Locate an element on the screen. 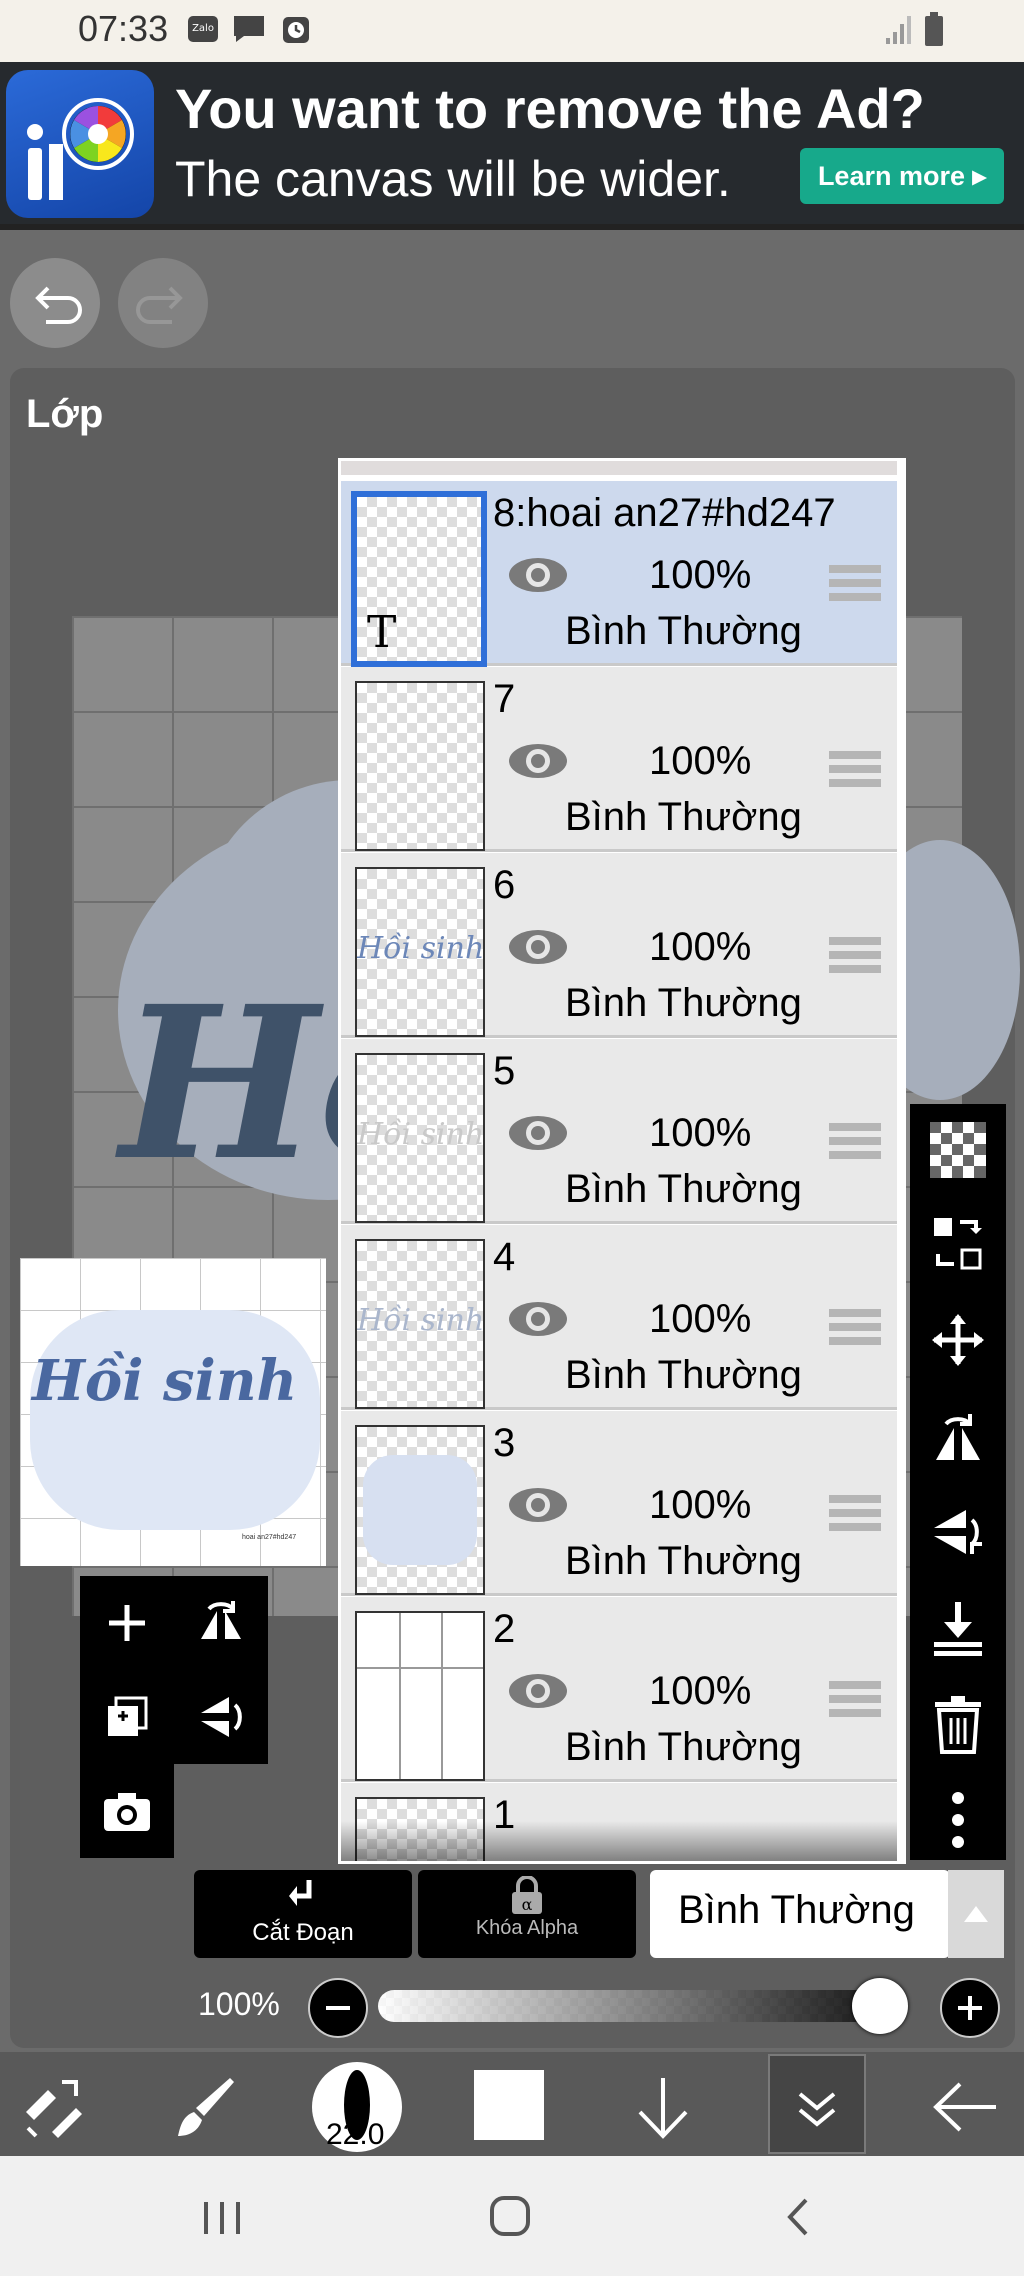  color-swatch is located at coordinates (509, 2105).